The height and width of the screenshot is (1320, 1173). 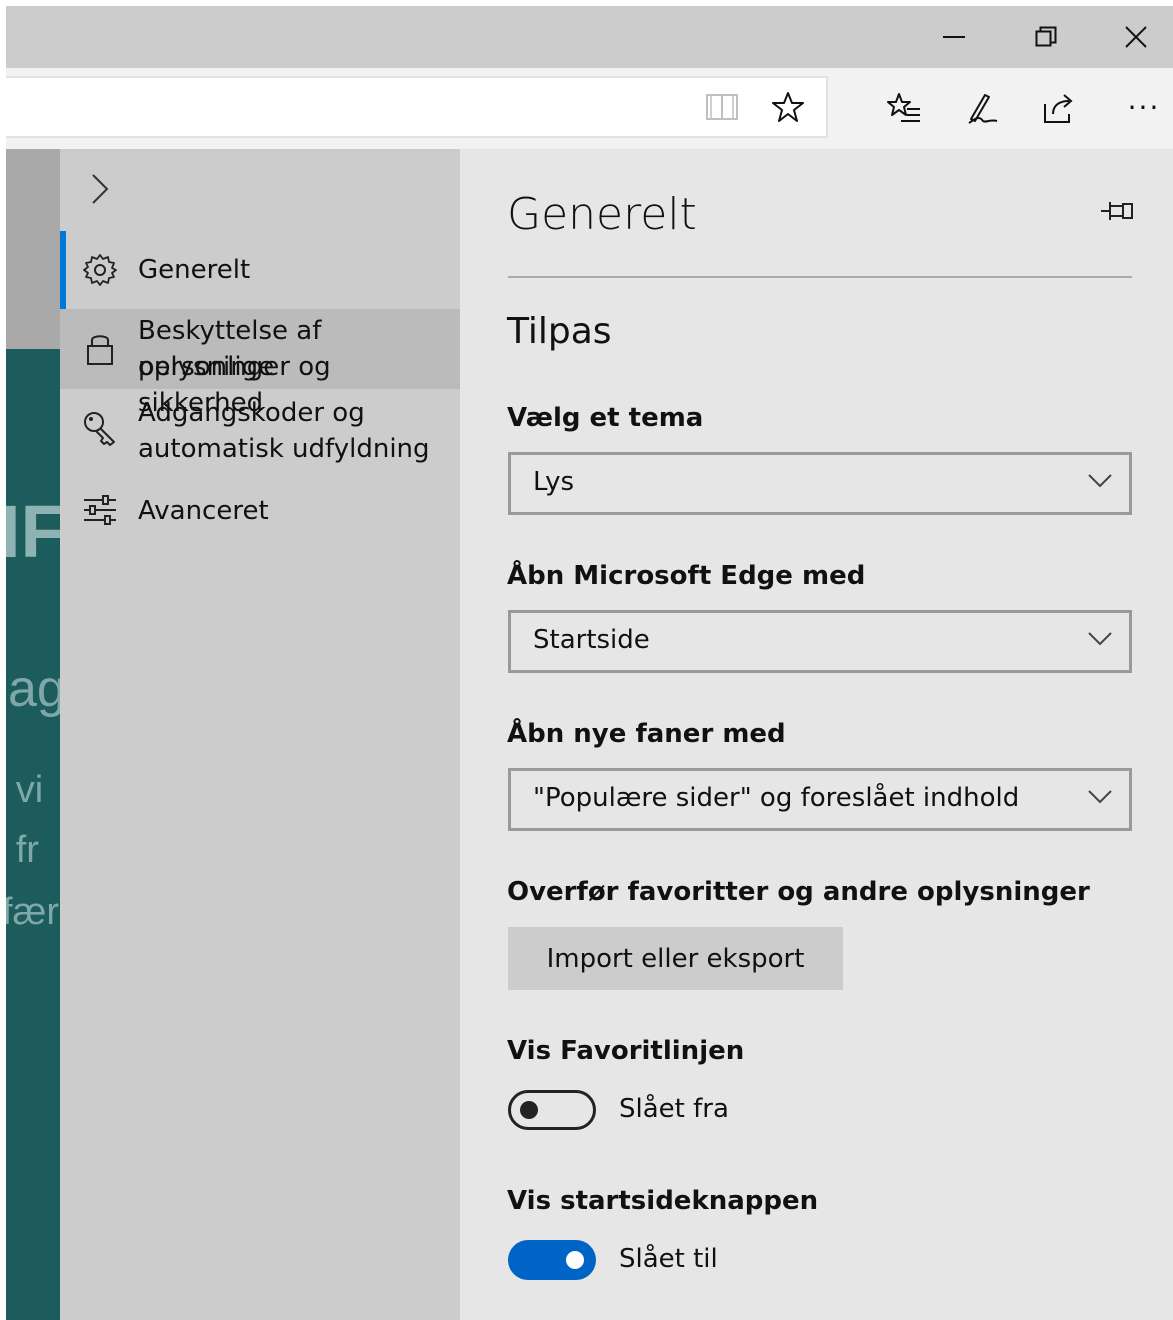 What do you see at coordinates (34, 689) in the screenshot?
I see `background-text-fragment: ag` at bounding box center [34, 689].